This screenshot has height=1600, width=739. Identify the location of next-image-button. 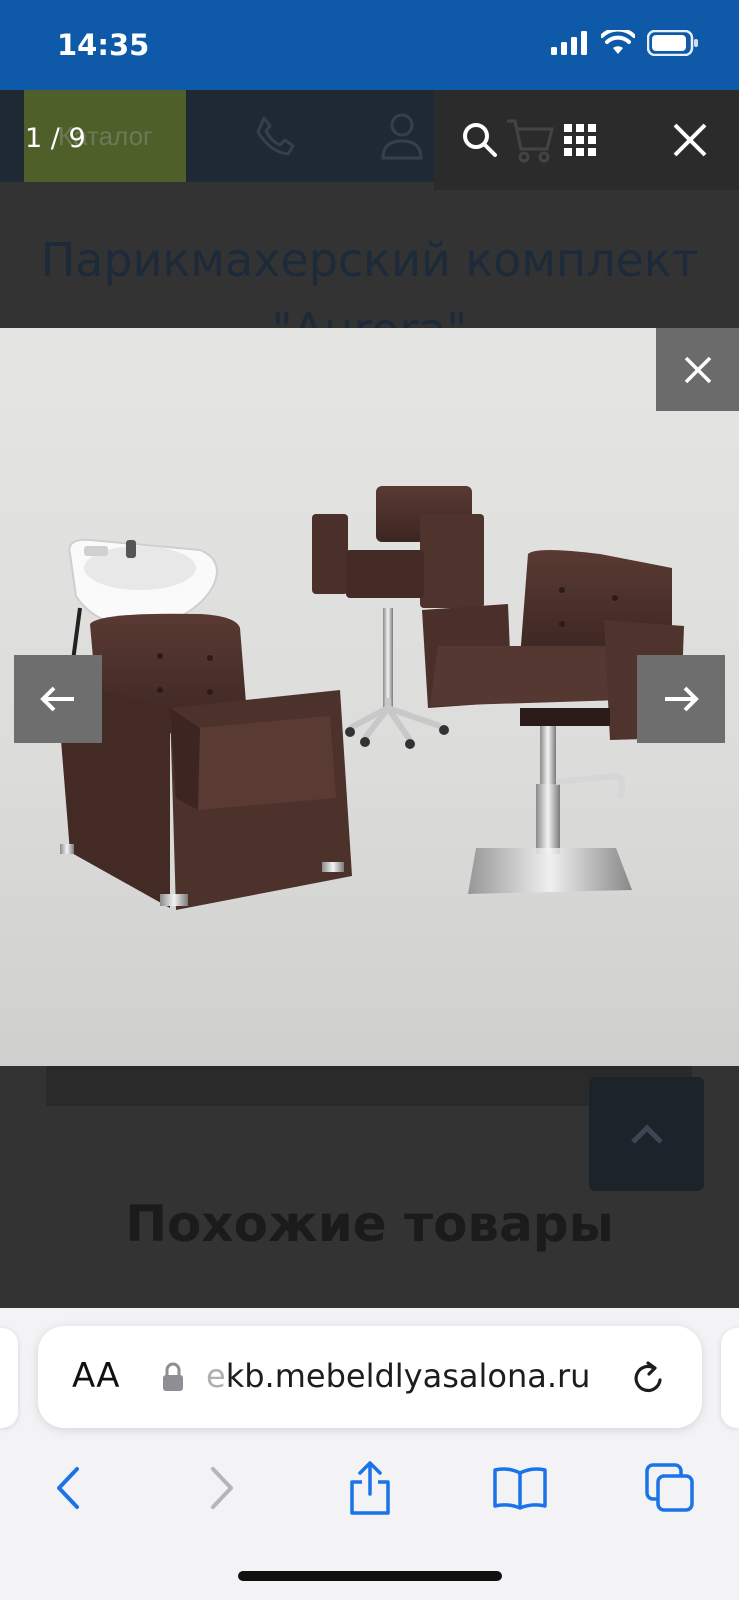
(681, 699).